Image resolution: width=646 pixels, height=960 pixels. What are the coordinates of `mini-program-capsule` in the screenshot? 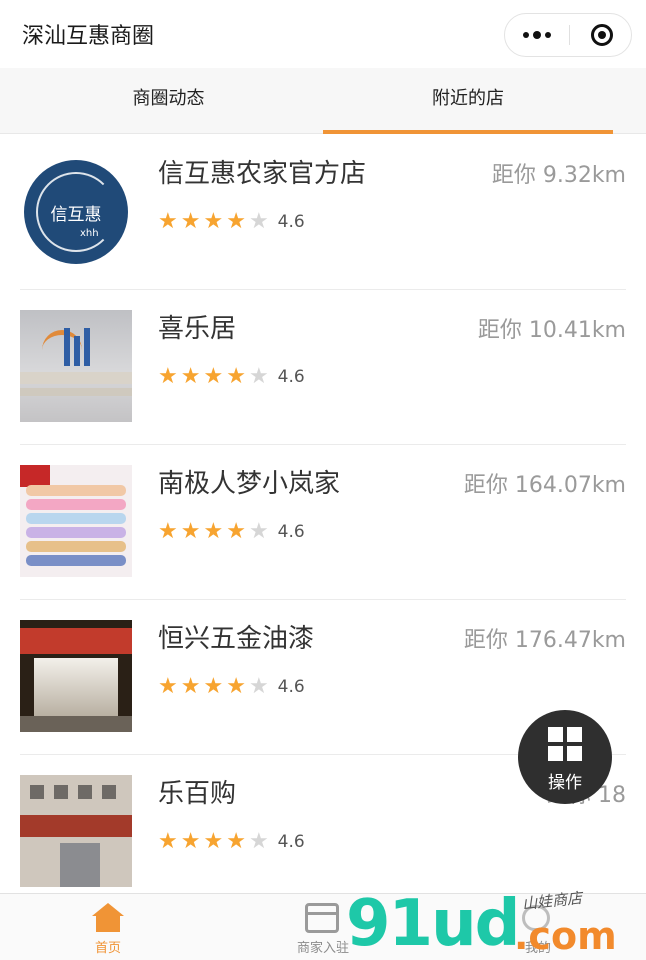 It's located at (568, 35).